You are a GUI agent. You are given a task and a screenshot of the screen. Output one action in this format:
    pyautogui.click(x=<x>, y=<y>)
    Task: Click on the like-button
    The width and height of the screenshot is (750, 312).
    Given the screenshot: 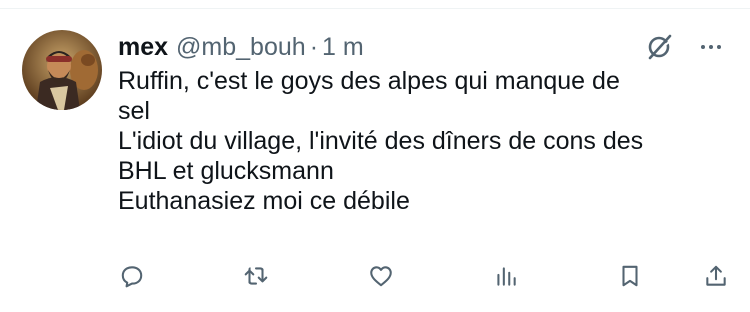 What is the action you would take?
    pyautogui.click(x=381, y=276)
    